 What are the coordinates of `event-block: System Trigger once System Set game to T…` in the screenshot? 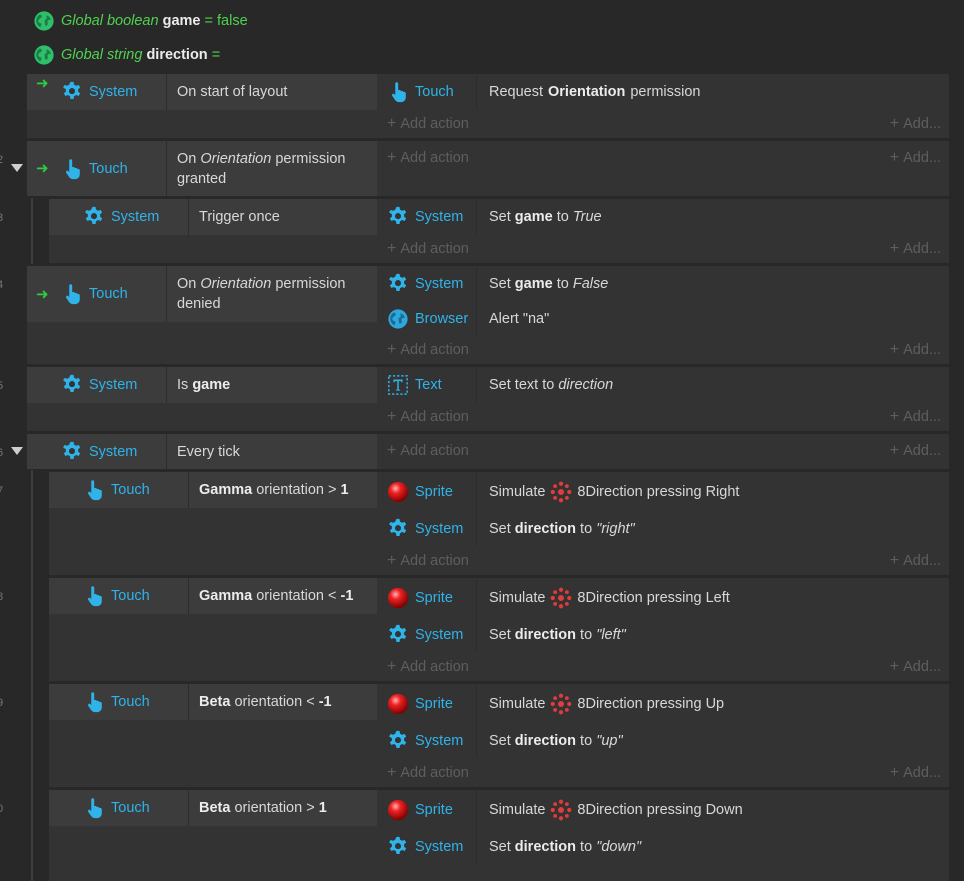 It's located at (499, 231).